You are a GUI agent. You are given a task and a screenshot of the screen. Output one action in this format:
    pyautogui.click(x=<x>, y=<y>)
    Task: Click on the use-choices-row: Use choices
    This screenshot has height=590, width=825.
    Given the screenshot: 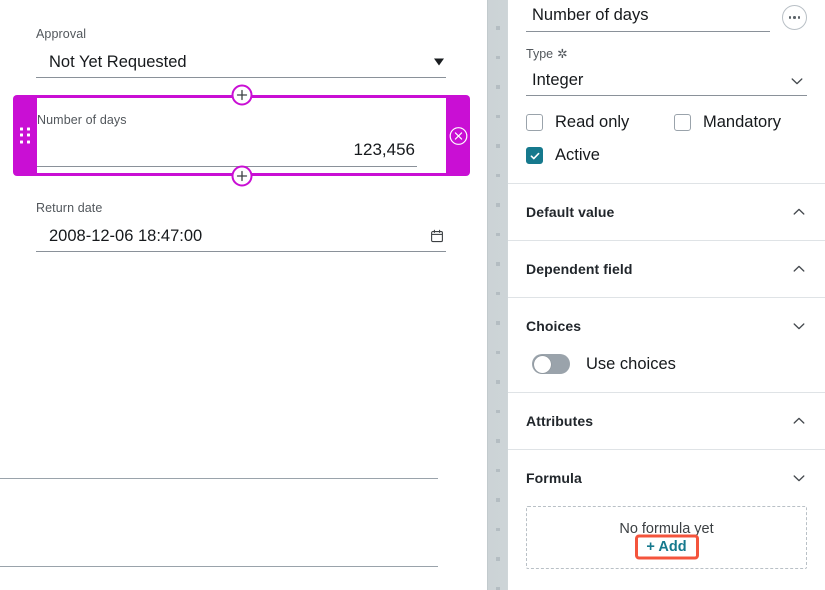 What is the action you would take?
    pyautogui.click(x=666, y=364)
    